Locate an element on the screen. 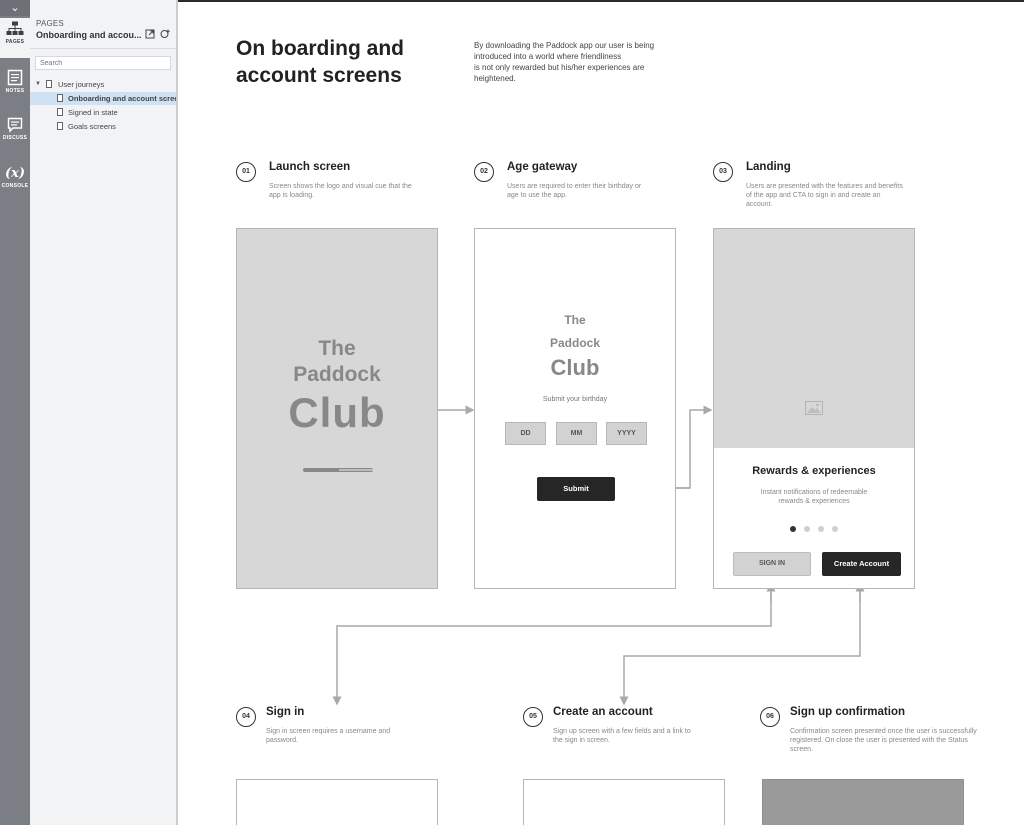 Image resolution: width=1024 pixels, height=825 pixels. year-input: YYYY is located at coordinates (626, 433).